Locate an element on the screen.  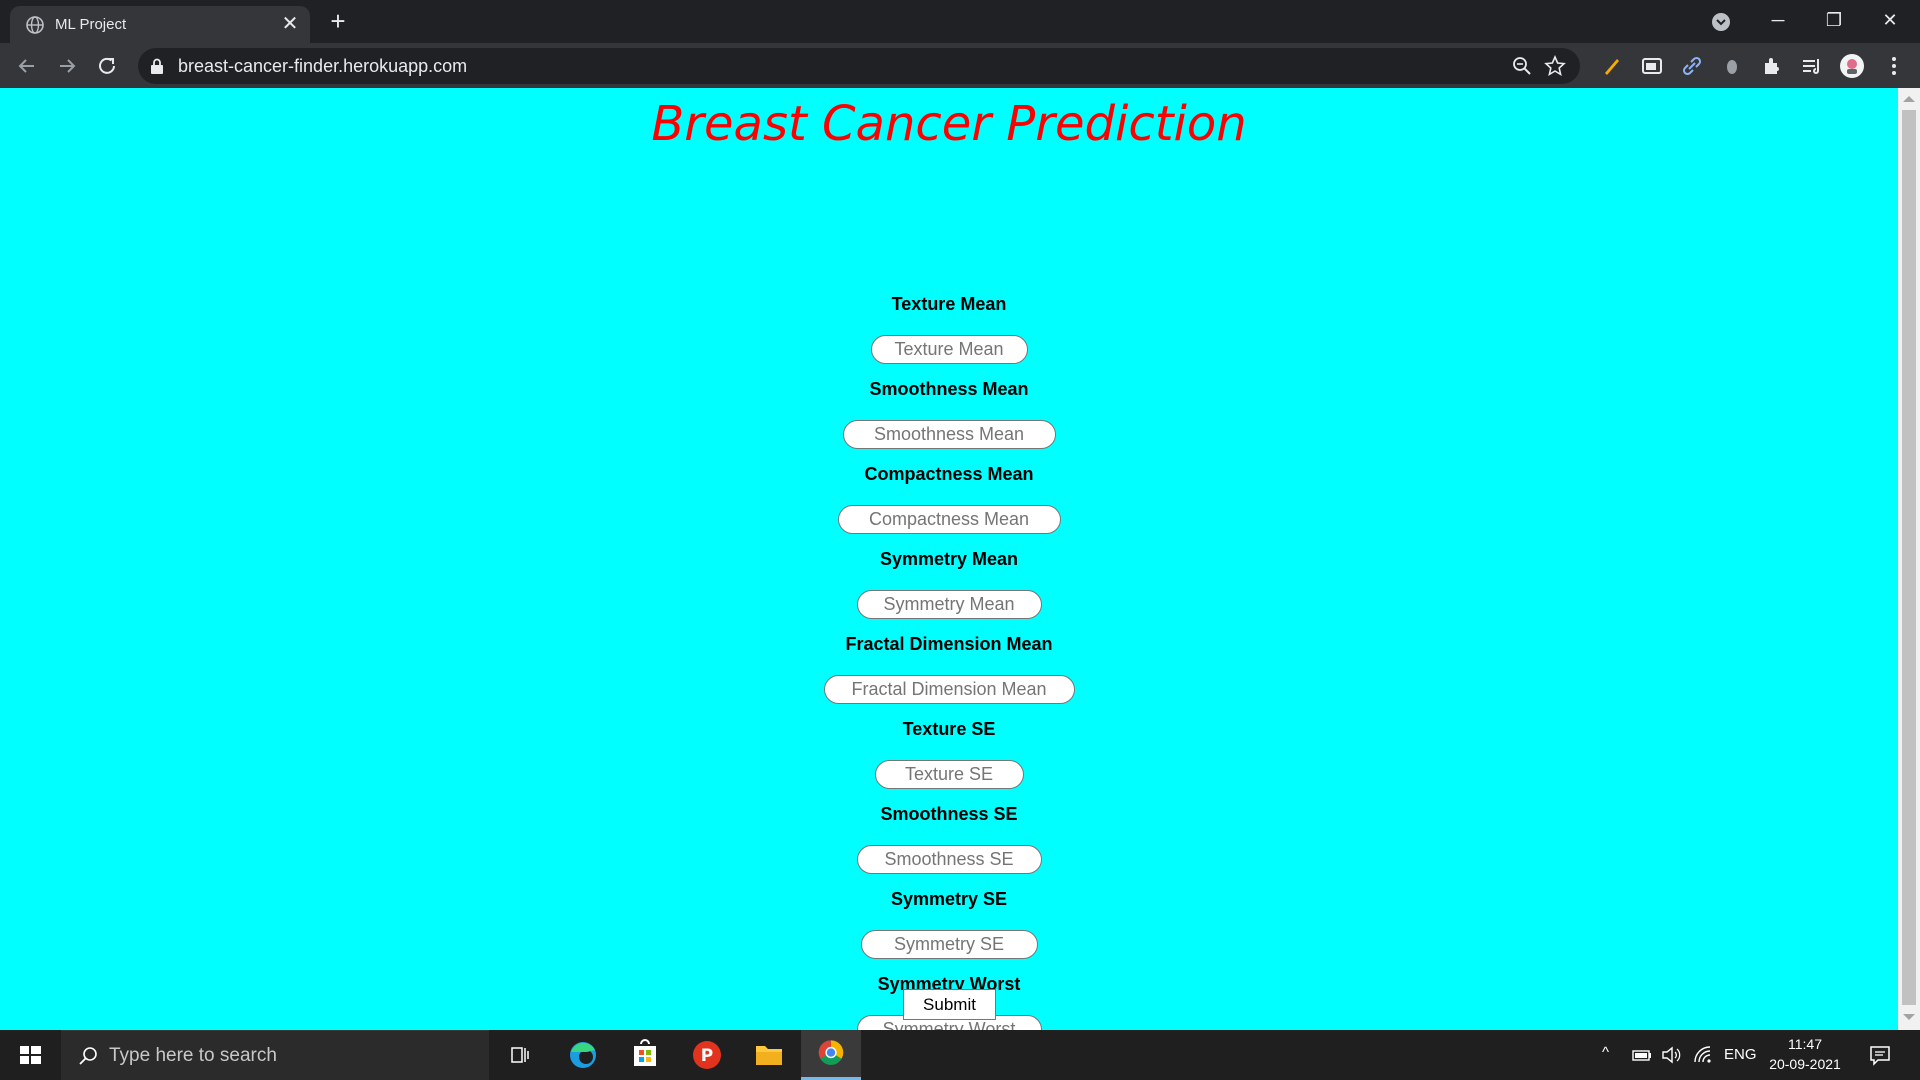
search-icon is located at coordinates (88, 1056).